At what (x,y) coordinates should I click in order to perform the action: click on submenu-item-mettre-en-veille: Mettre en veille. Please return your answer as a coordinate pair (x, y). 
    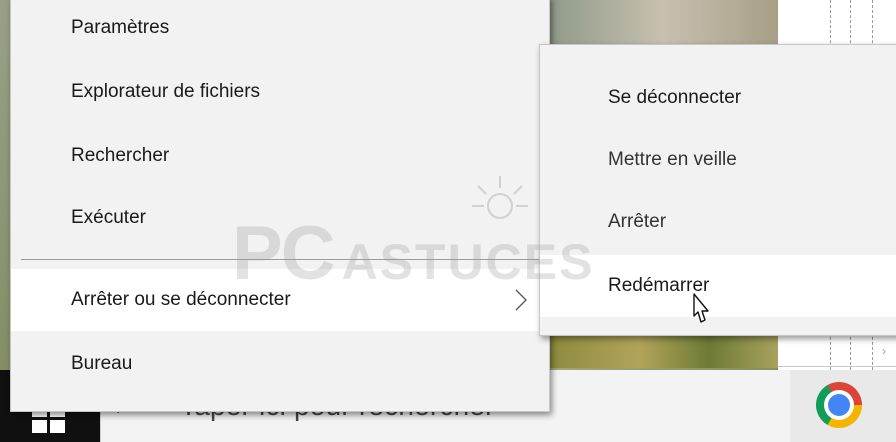
    Looking at the image, I should click on (718, 160).